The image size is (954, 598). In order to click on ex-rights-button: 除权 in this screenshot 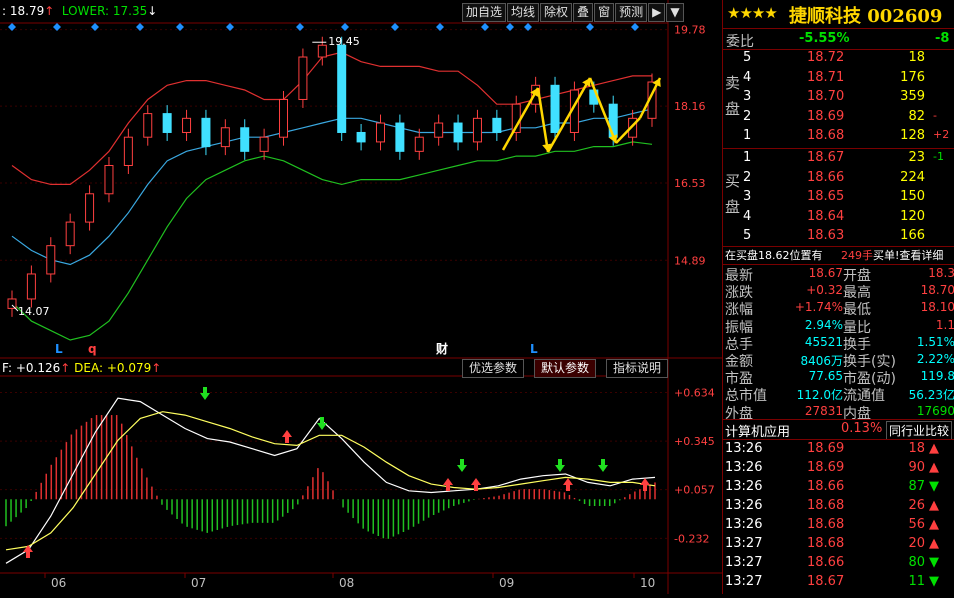, I will do `click(556, 12)`.